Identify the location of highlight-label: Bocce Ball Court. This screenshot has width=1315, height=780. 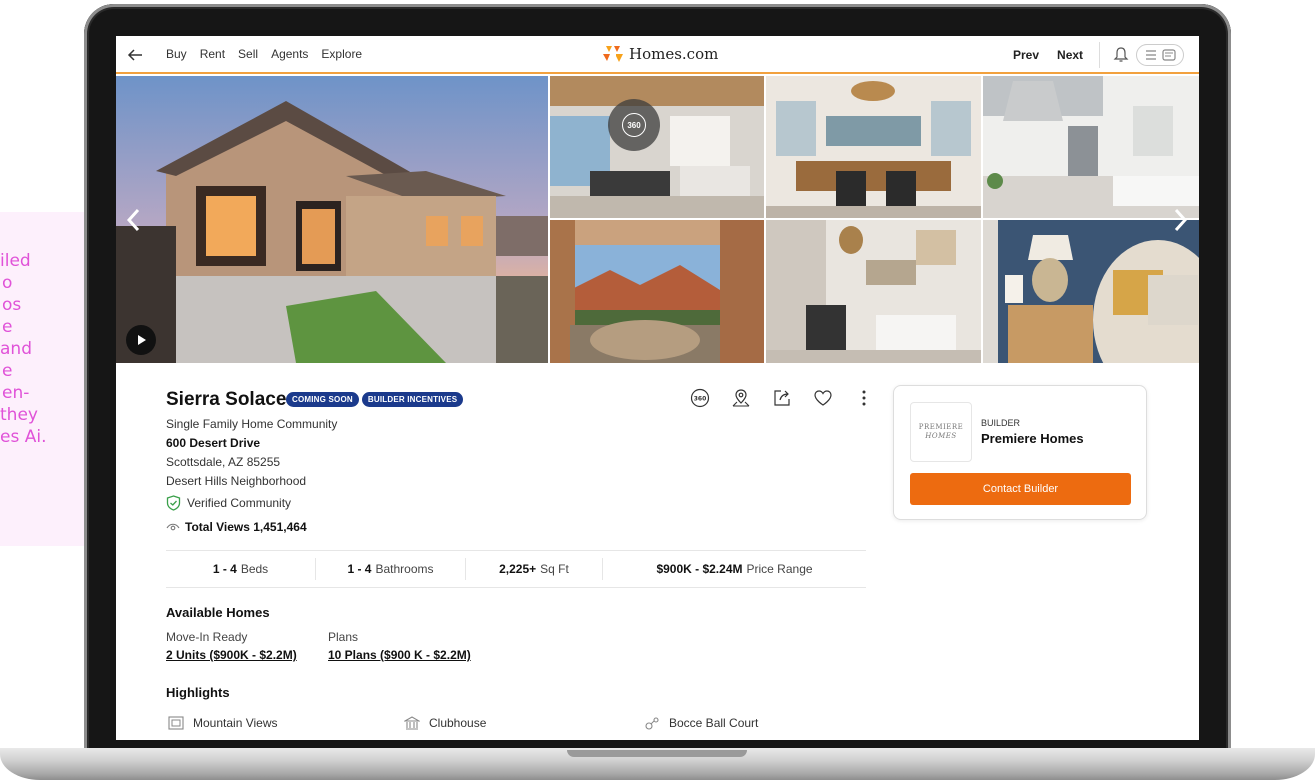
(714, 723).